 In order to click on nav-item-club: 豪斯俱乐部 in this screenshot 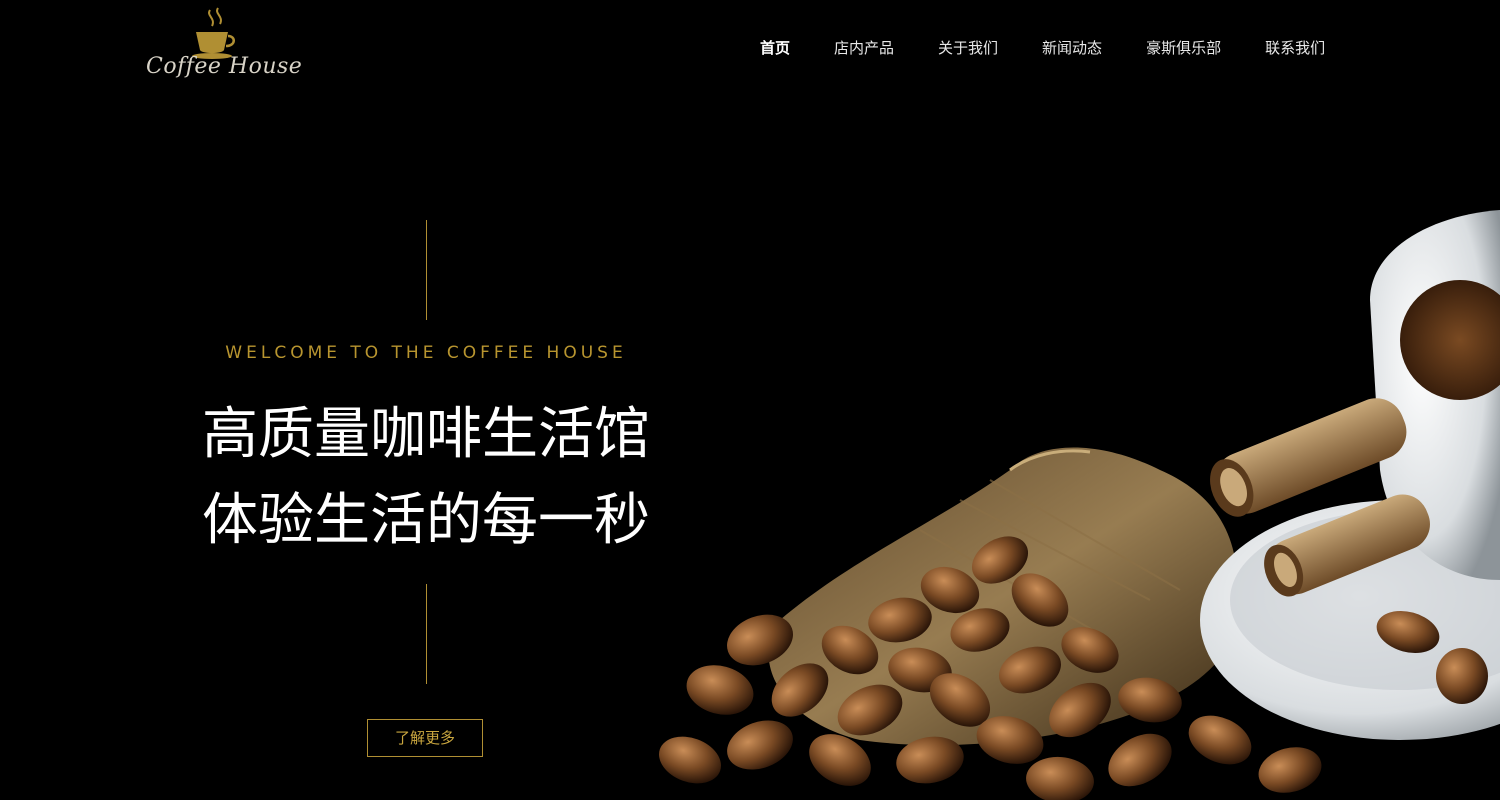, I will do `click(1183, 48)`.